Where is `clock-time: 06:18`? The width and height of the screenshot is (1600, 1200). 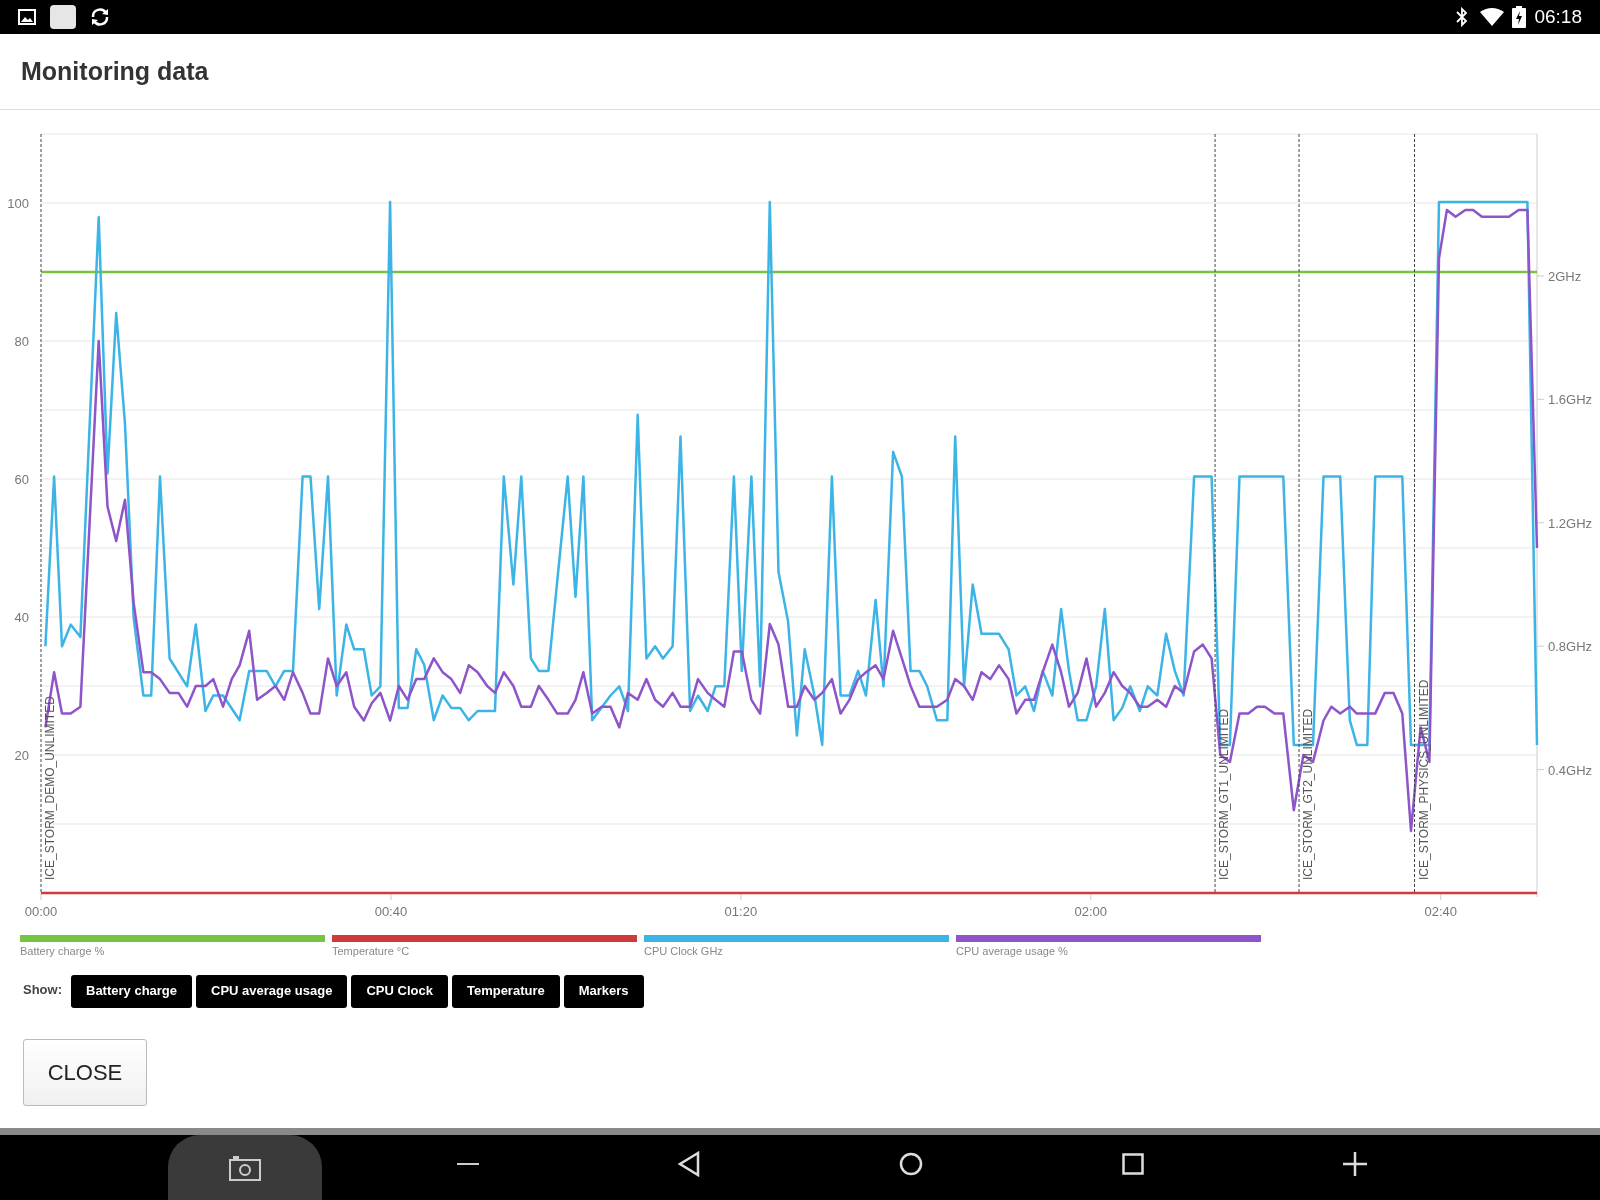
clock-time: 06:18 is located at coordinates (1558, 16).